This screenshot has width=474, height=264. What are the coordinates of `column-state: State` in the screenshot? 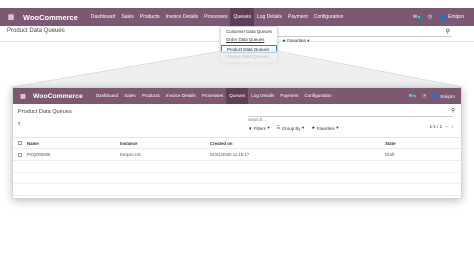 It's located at (415, 143).